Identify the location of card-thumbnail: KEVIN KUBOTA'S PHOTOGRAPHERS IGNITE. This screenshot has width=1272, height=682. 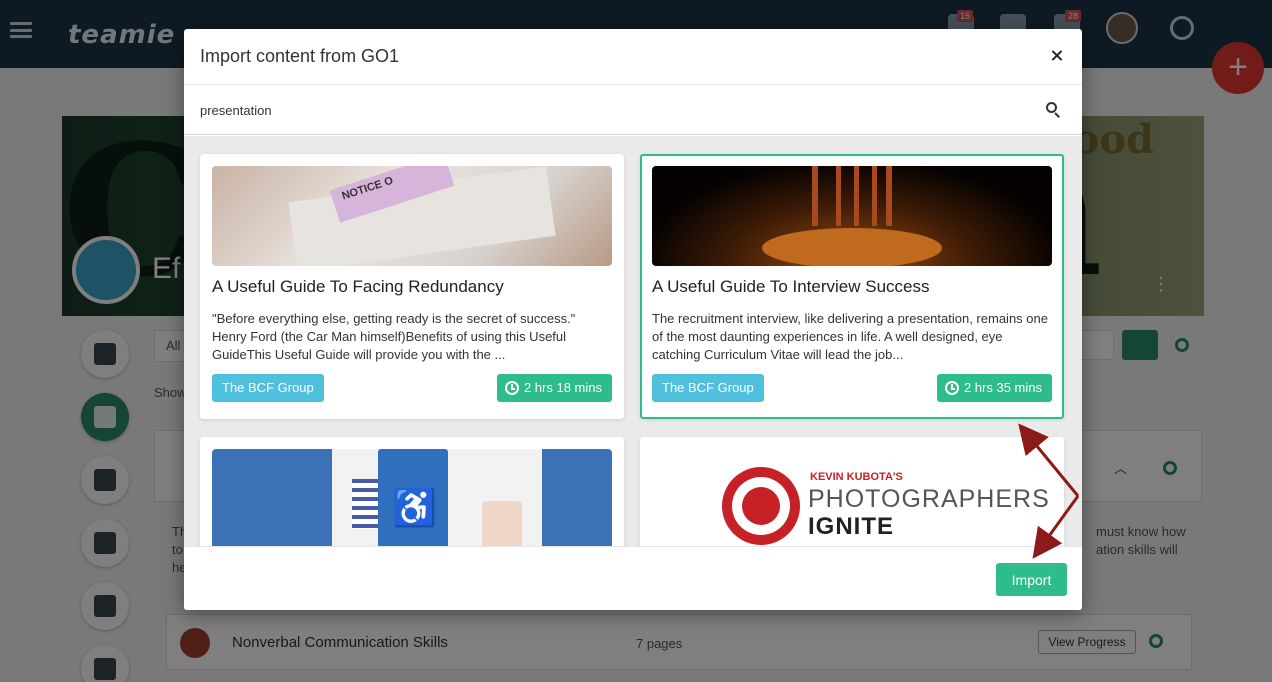
(852, 497).